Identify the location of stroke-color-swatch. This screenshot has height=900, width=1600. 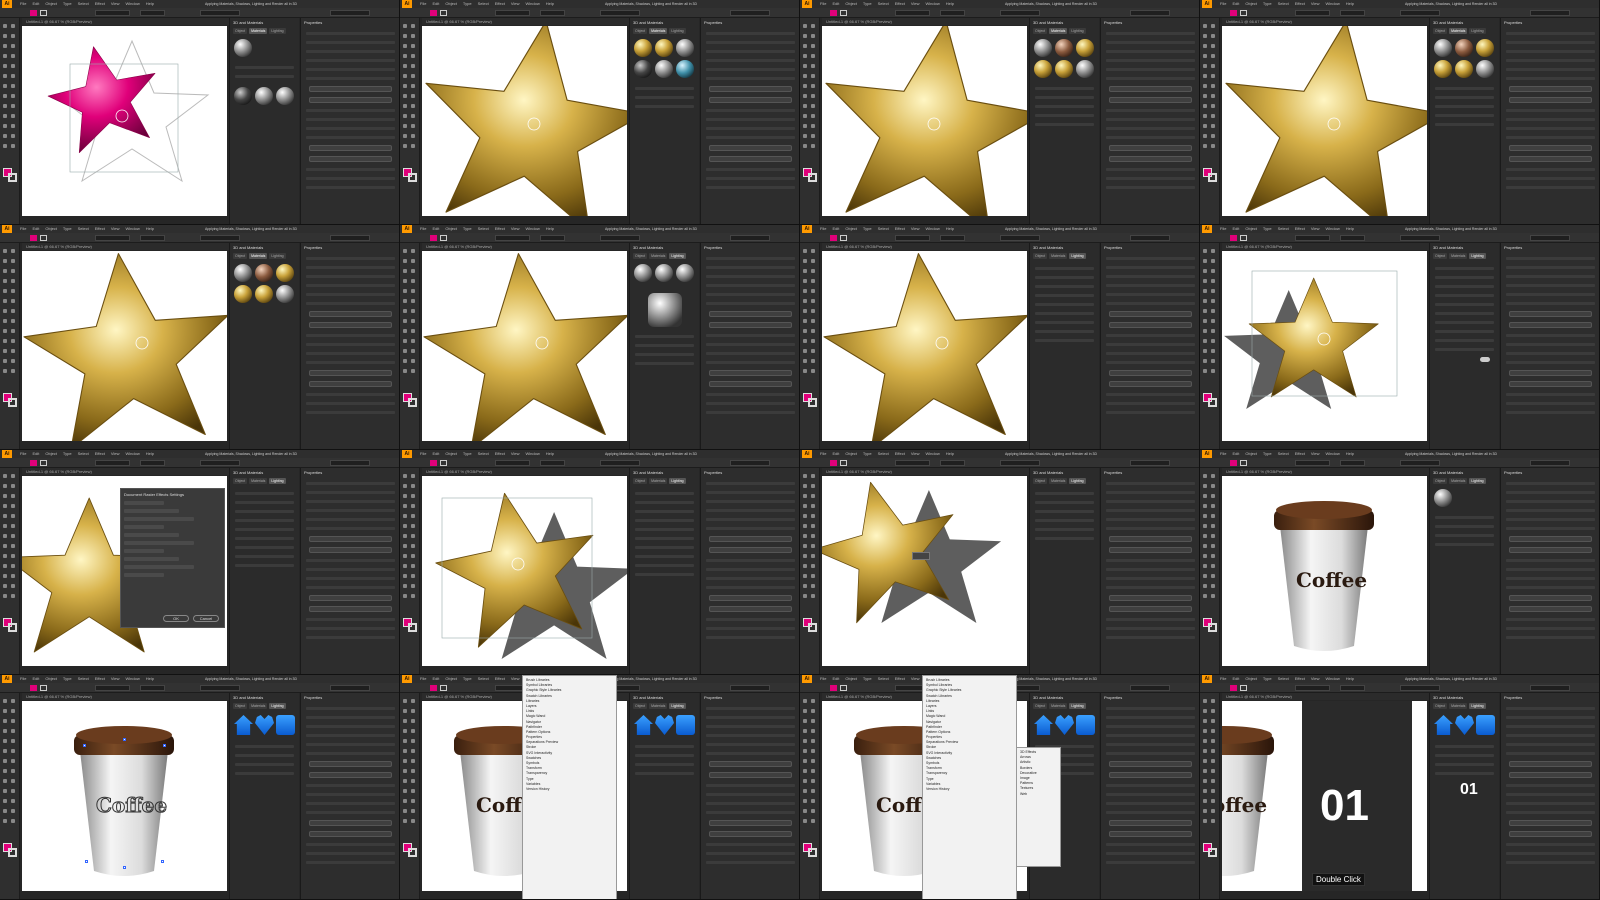
(812, 177).